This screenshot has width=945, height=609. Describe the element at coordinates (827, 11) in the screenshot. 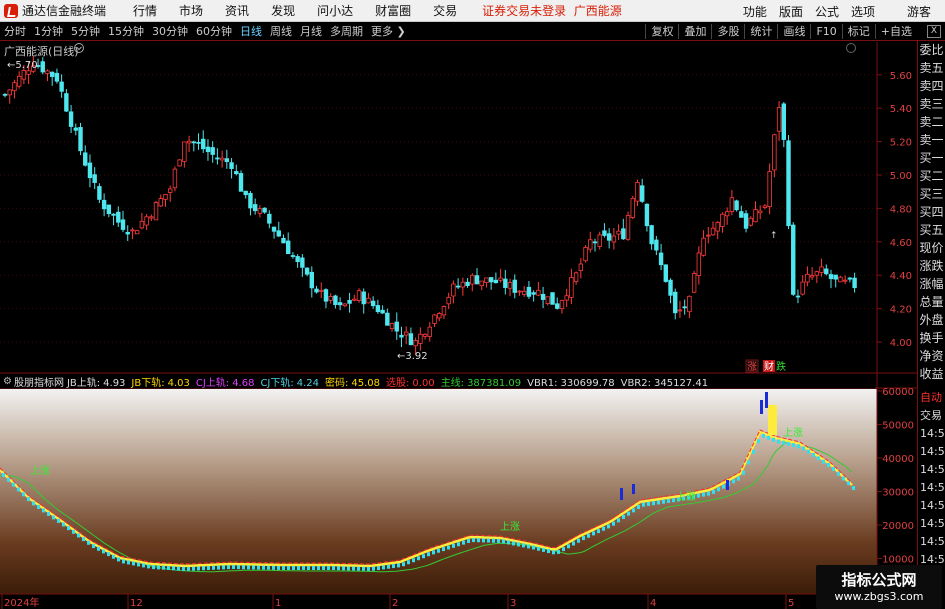

I see `menu-formula: 公式` at that location.